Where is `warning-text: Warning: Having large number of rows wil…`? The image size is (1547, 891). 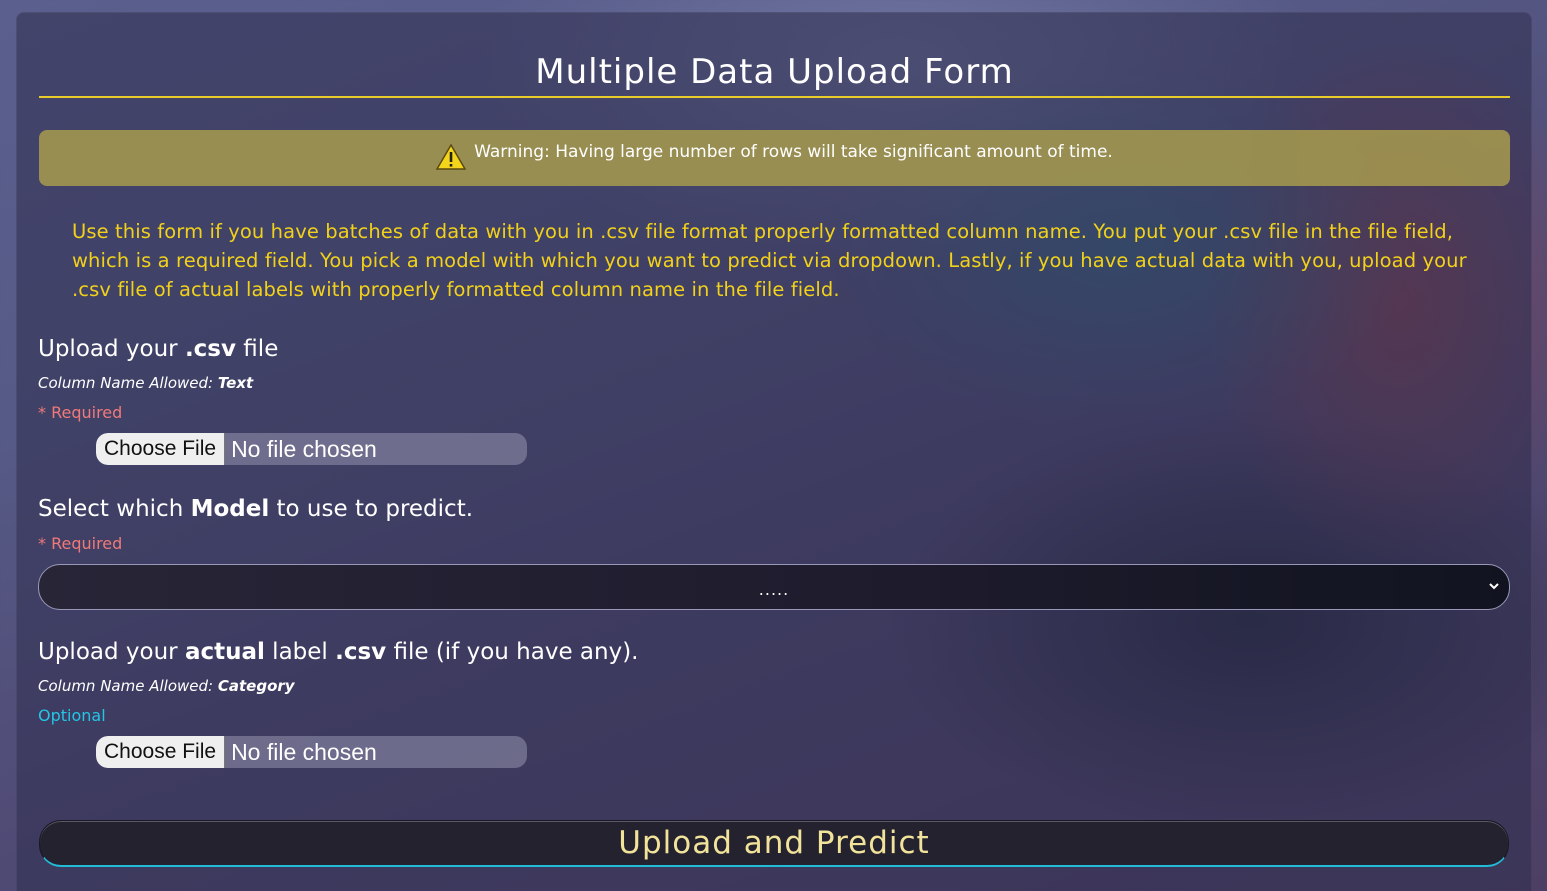
warning-text: Warning: Having large number of rows wil… is located at coordinates (793, 152).